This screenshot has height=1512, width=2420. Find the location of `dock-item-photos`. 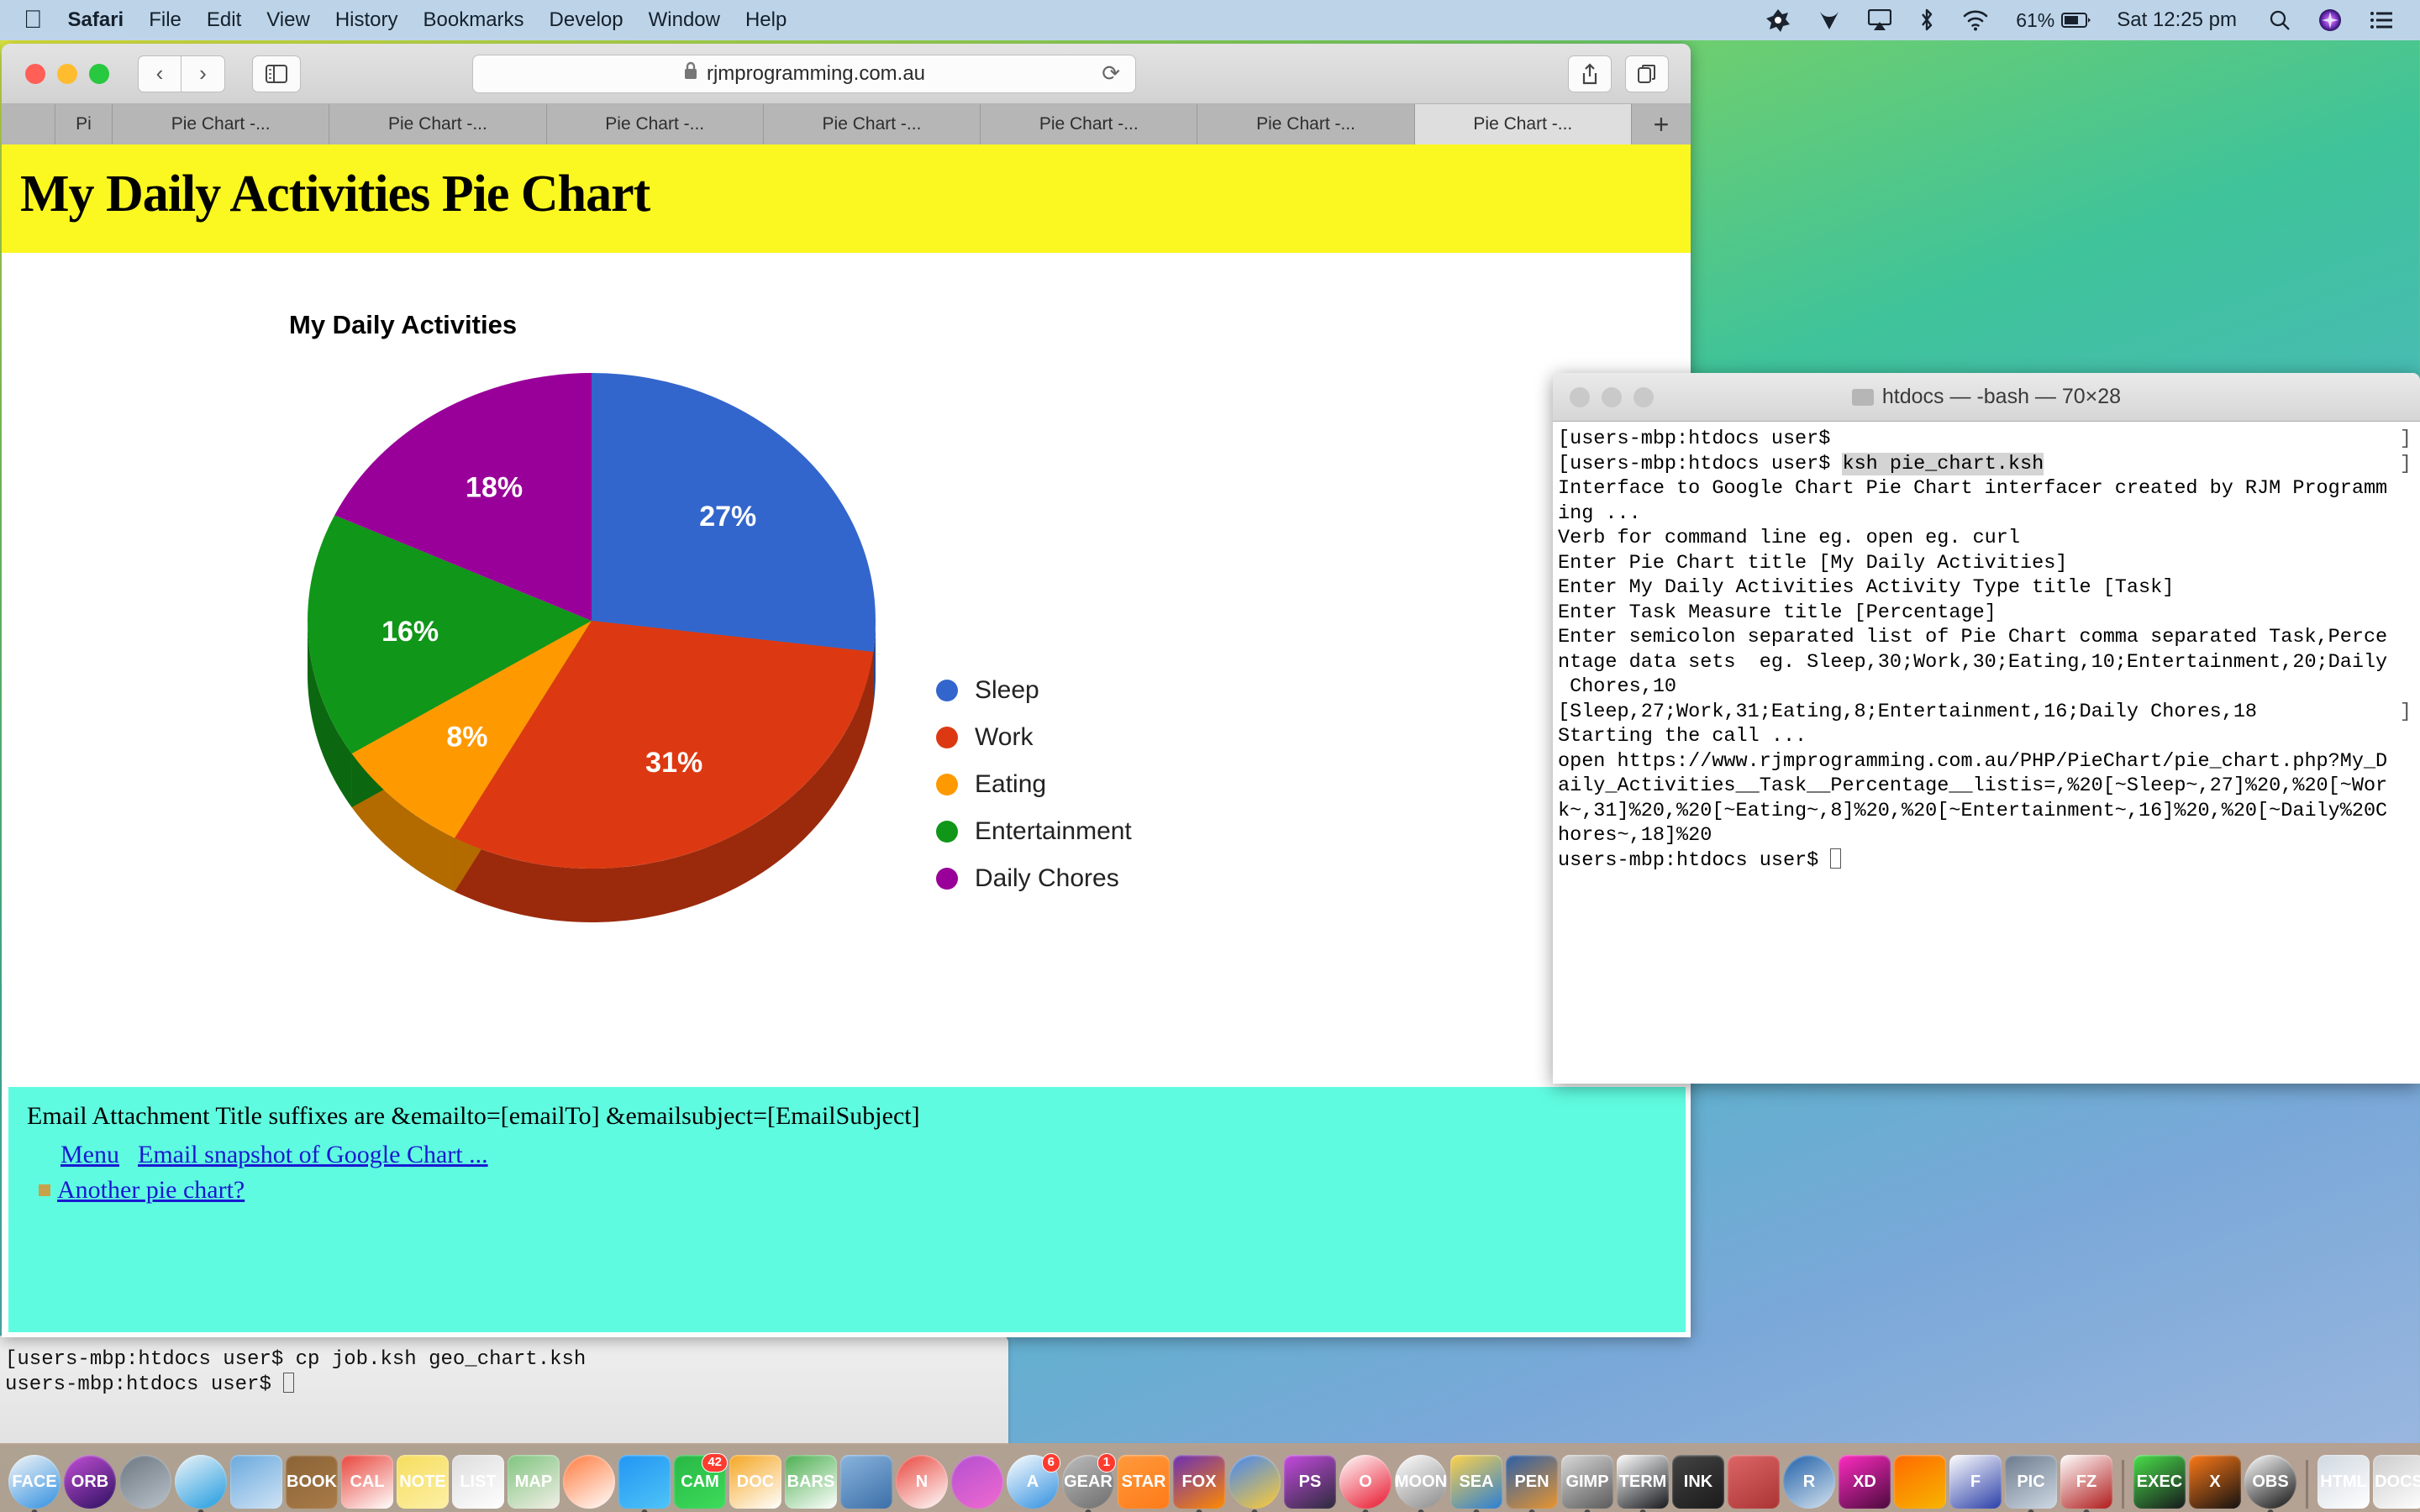

dock-item-photos is located at coordinates (589, 1482).